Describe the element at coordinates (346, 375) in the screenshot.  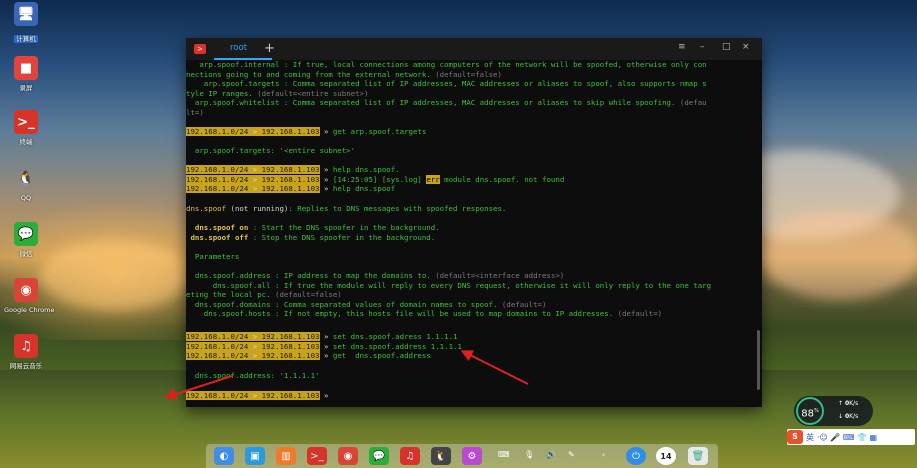
I see `annotation-arrows` at that location.